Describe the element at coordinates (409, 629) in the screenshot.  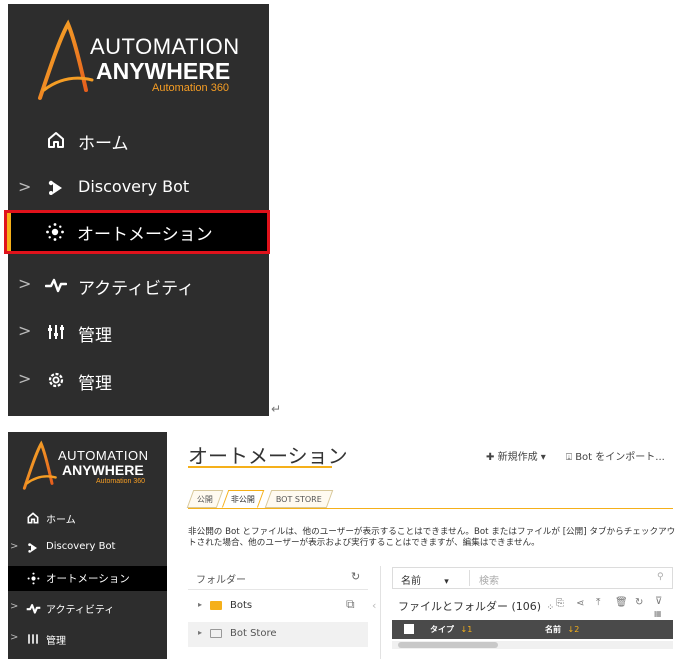
I see `select-all-checkbox` at that location.